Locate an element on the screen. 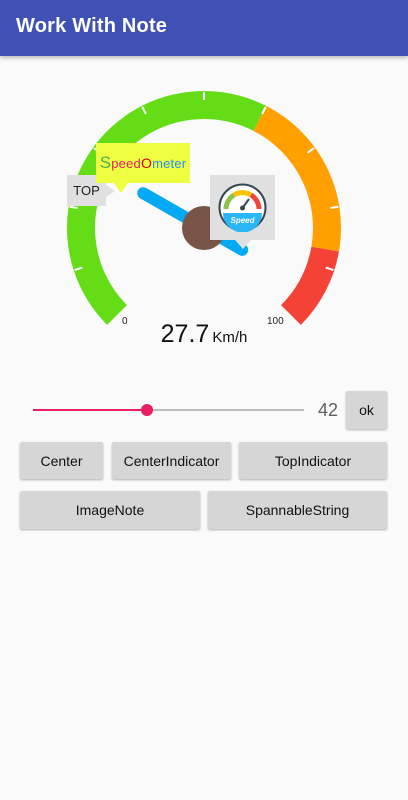  speed-unit: Km/h is located at coordinates (230, 337).